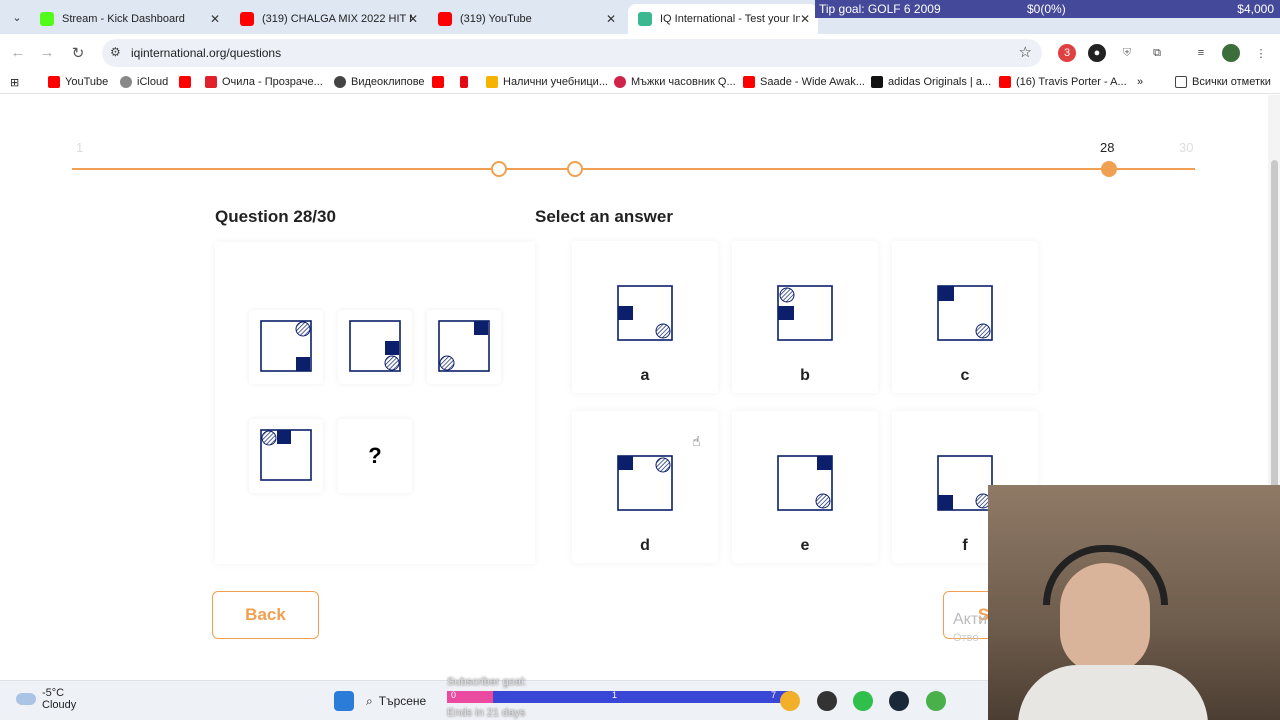 The image size is (1280, 720). Describe the element at coordinates (805, 317) in the screenshot. I see `answer-option-b: b` at that location.